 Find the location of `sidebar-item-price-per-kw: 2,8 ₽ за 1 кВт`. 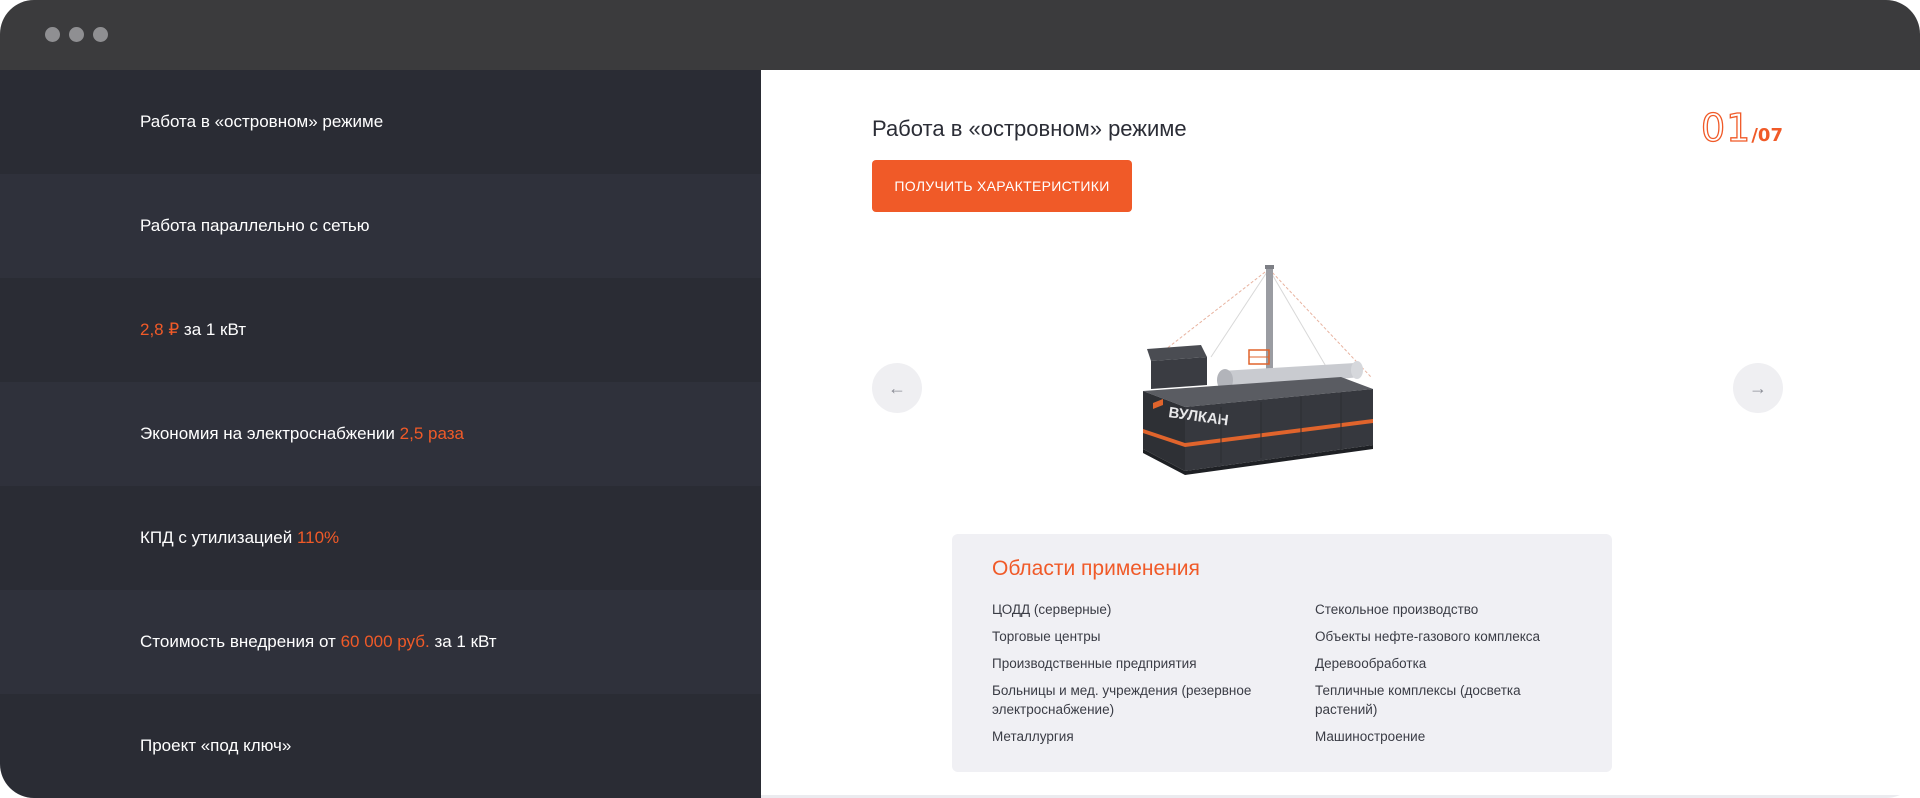

sidebar-item-price-per-kw: 2,8 ₽ за 1 кВт is located at coordinates (380, 330).